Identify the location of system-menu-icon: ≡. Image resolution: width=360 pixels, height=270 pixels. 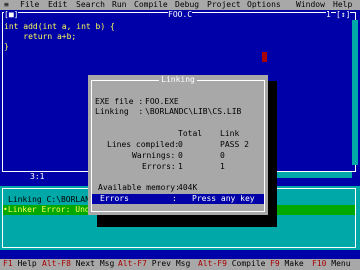
(6, 5).